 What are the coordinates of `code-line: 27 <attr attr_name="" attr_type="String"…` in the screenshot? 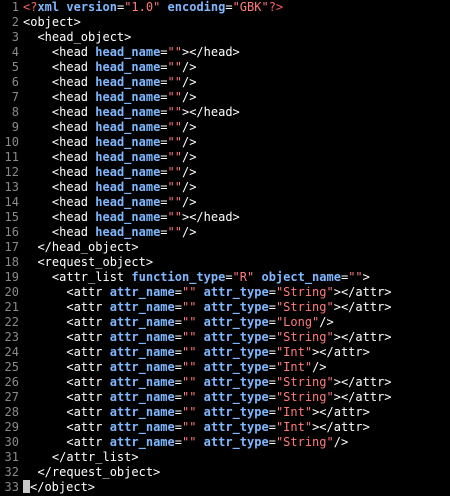 It's located at (225, 397).